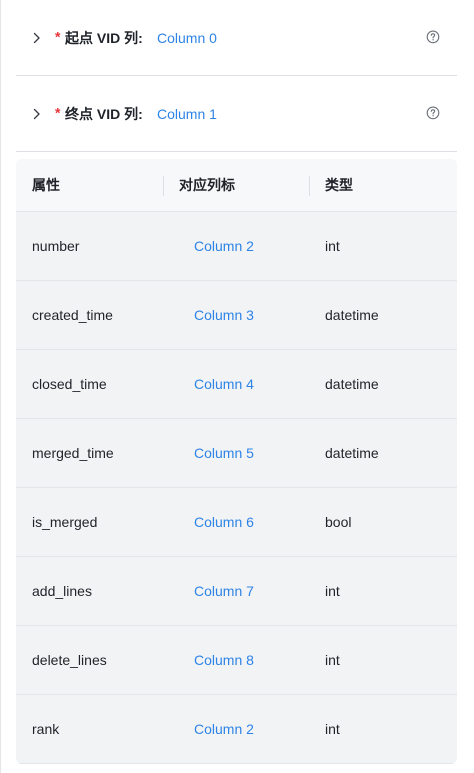 Image resolution: width=474 pixels, height=773 pixels. I want to click on end-vid-label: 终点 VID 列:, so click(104, 113).